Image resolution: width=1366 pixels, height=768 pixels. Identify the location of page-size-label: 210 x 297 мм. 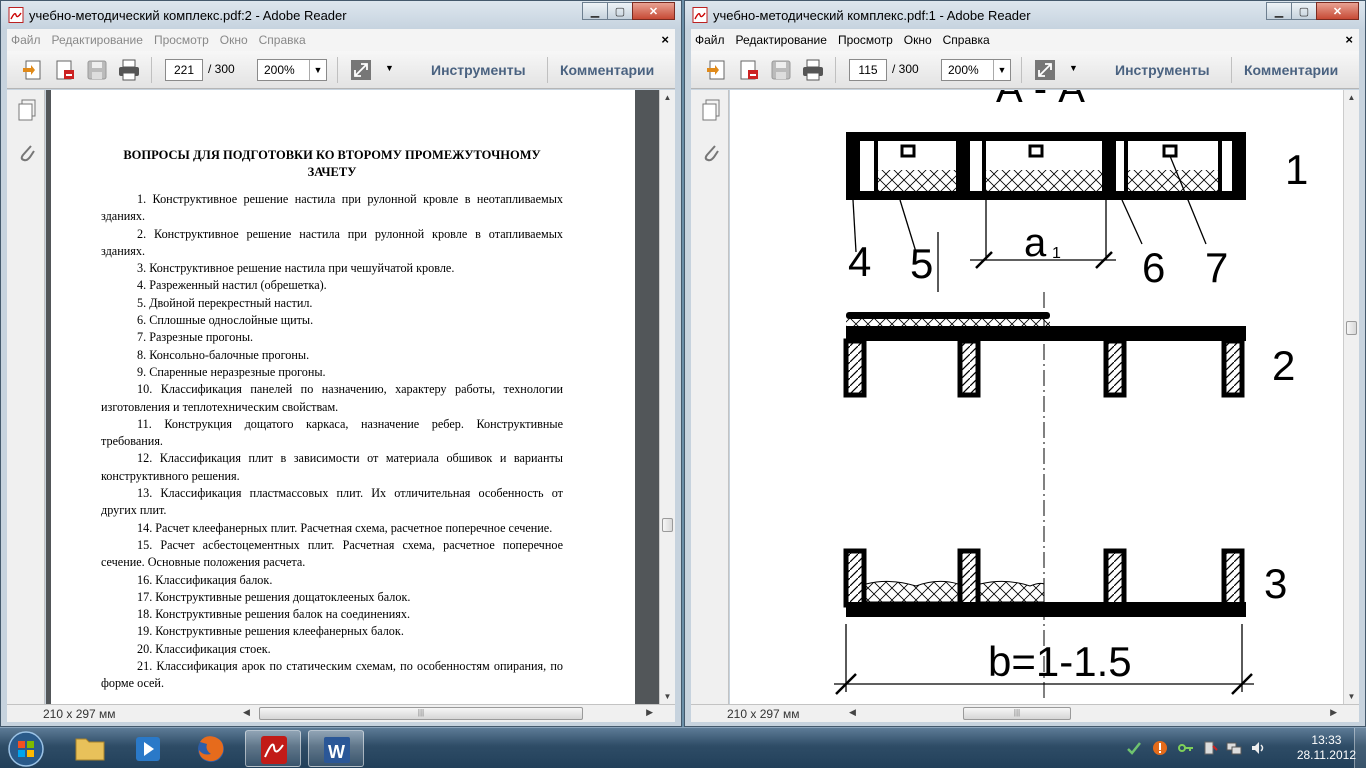
(79, 714).